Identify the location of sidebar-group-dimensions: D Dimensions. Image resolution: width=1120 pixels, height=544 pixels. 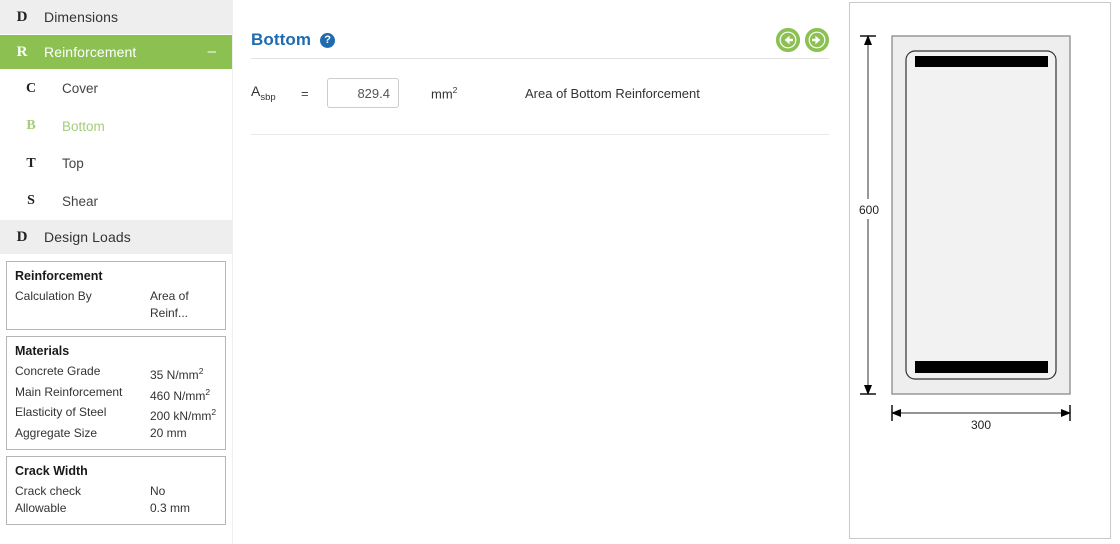
(116, 17).